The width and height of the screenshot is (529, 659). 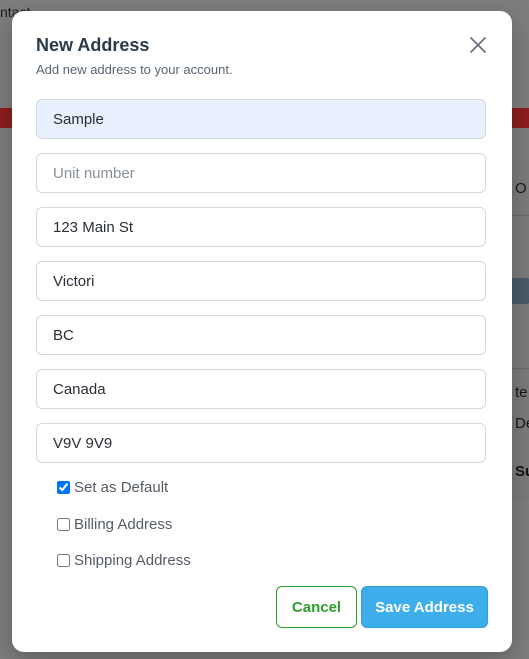 What do you see at coordinates (63, 560) in the screenshot?
I see `shipping-address-checkbox` at bounding box center [63, 560].